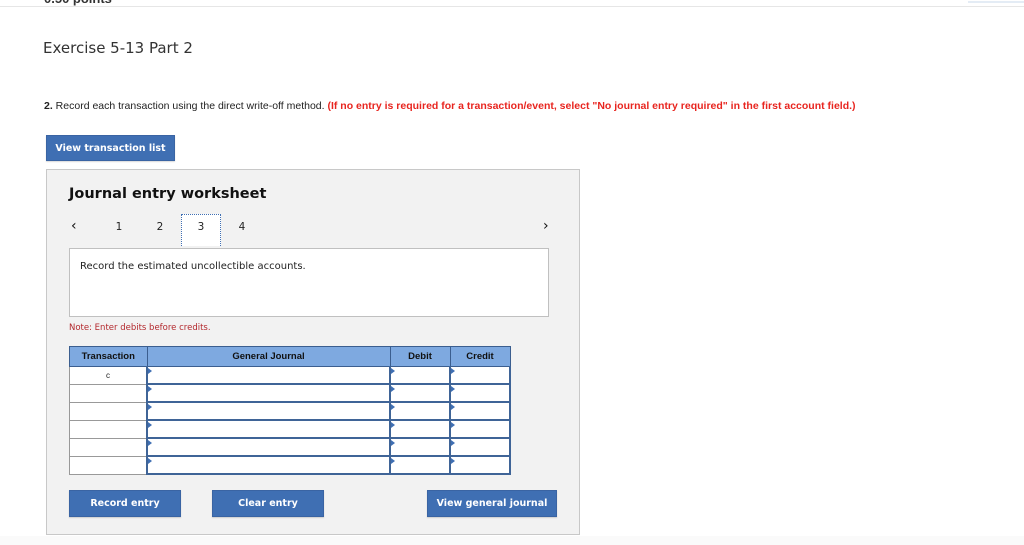 This screenshot has height=545, width=1024. What do you see at coordinates (108, 356) in the screenshot?
I see `header-transaction: Transaction` at bounding box center [108, 356].